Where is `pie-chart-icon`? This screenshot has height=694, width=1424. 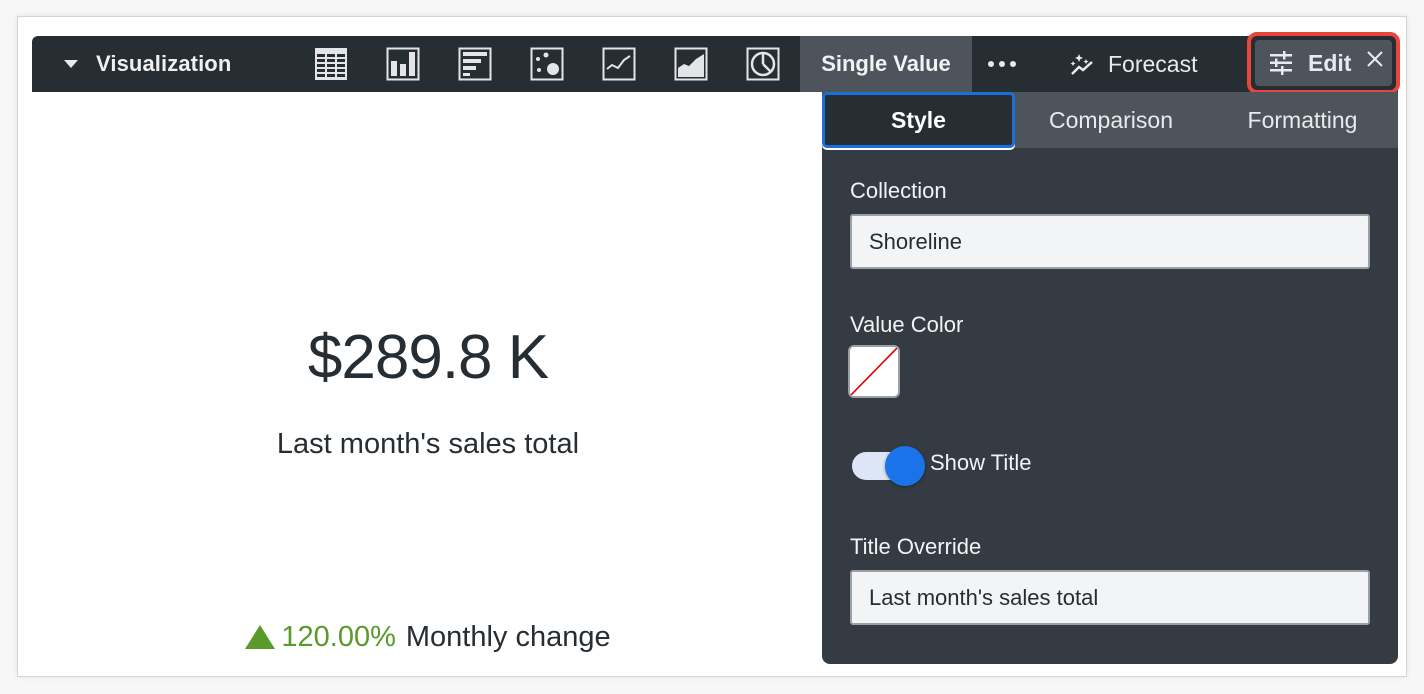 pie-chart-icon is located at coordinates (763, 64).